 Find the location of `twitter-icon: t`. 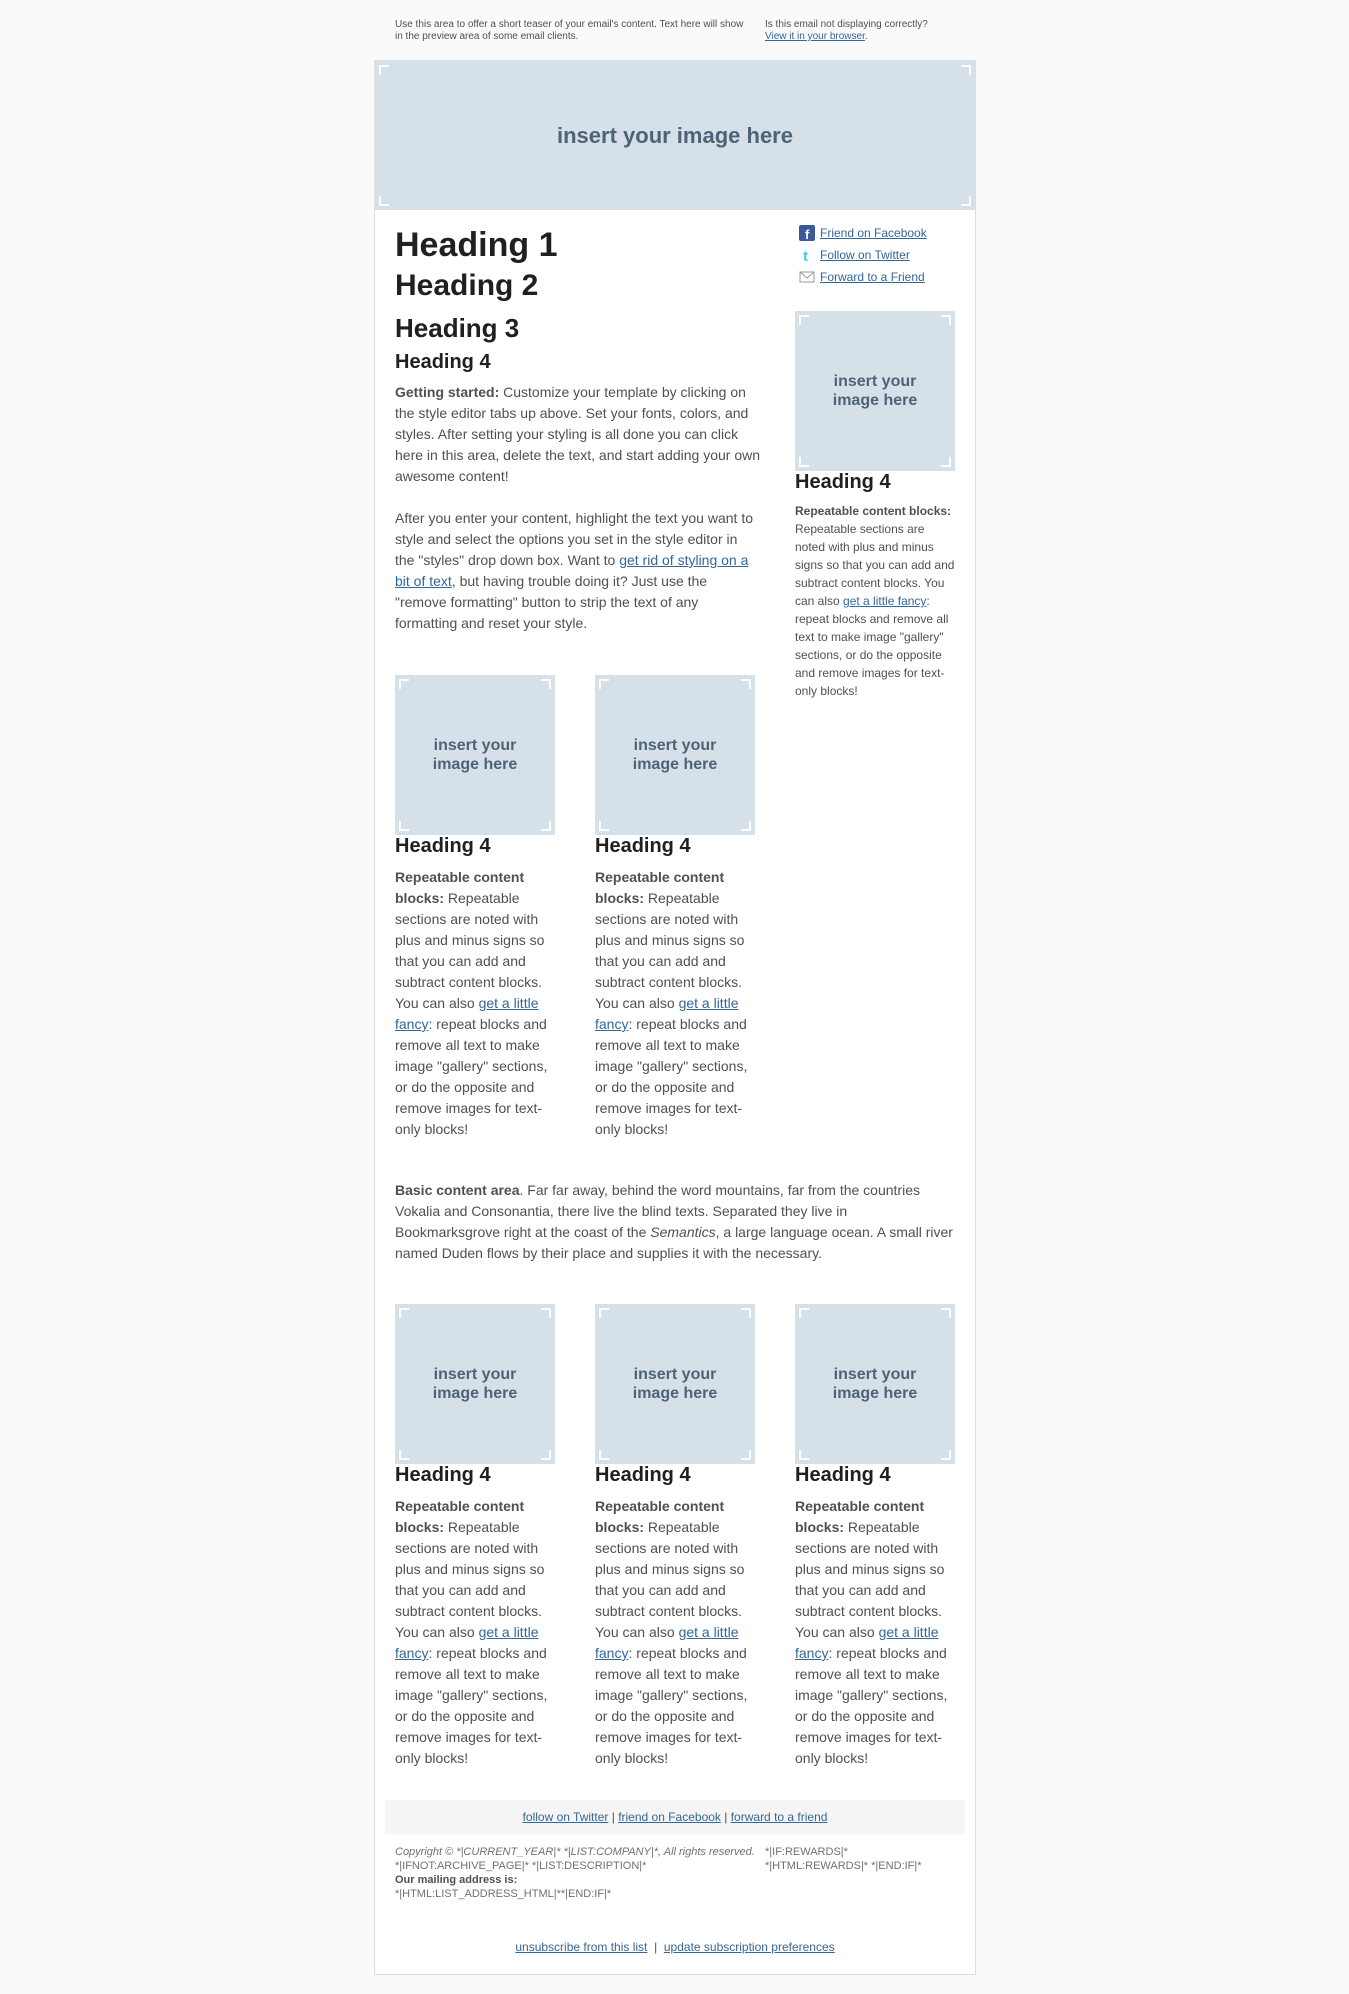

twitter-icon: t is located at coordinates (807, 255).